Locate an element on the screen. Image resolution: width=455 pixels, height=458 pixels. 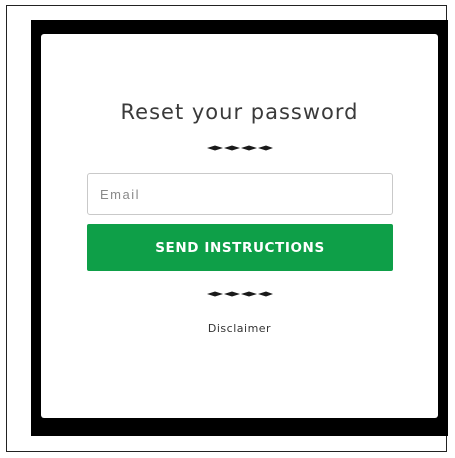
email-field is located at coordinates (240, 194).